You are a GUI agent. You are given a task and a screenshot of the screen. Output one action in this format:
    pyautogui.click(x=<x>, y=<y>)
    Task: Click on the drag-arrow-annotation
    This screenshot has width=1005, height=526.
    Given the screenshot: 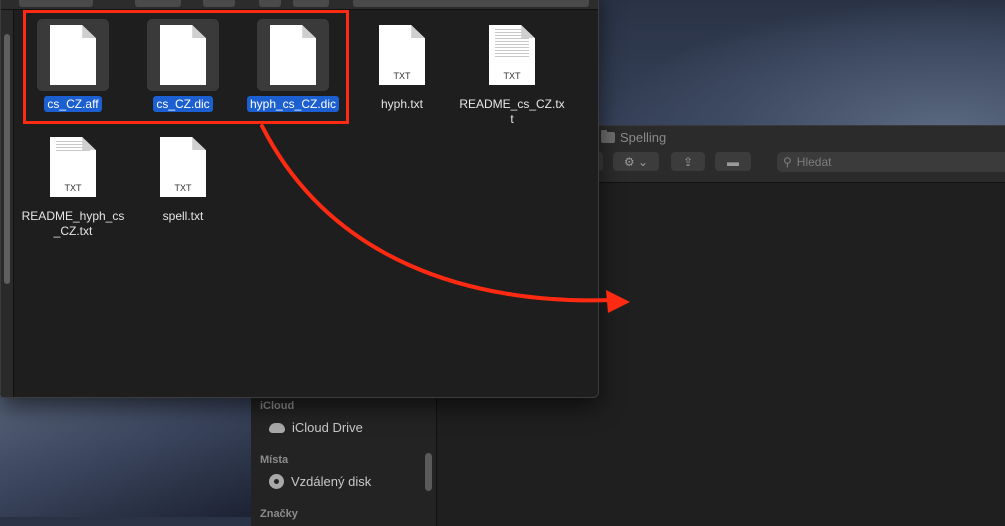 What is the action you would take?
    pyautogui.click(x=445, y=218)
    